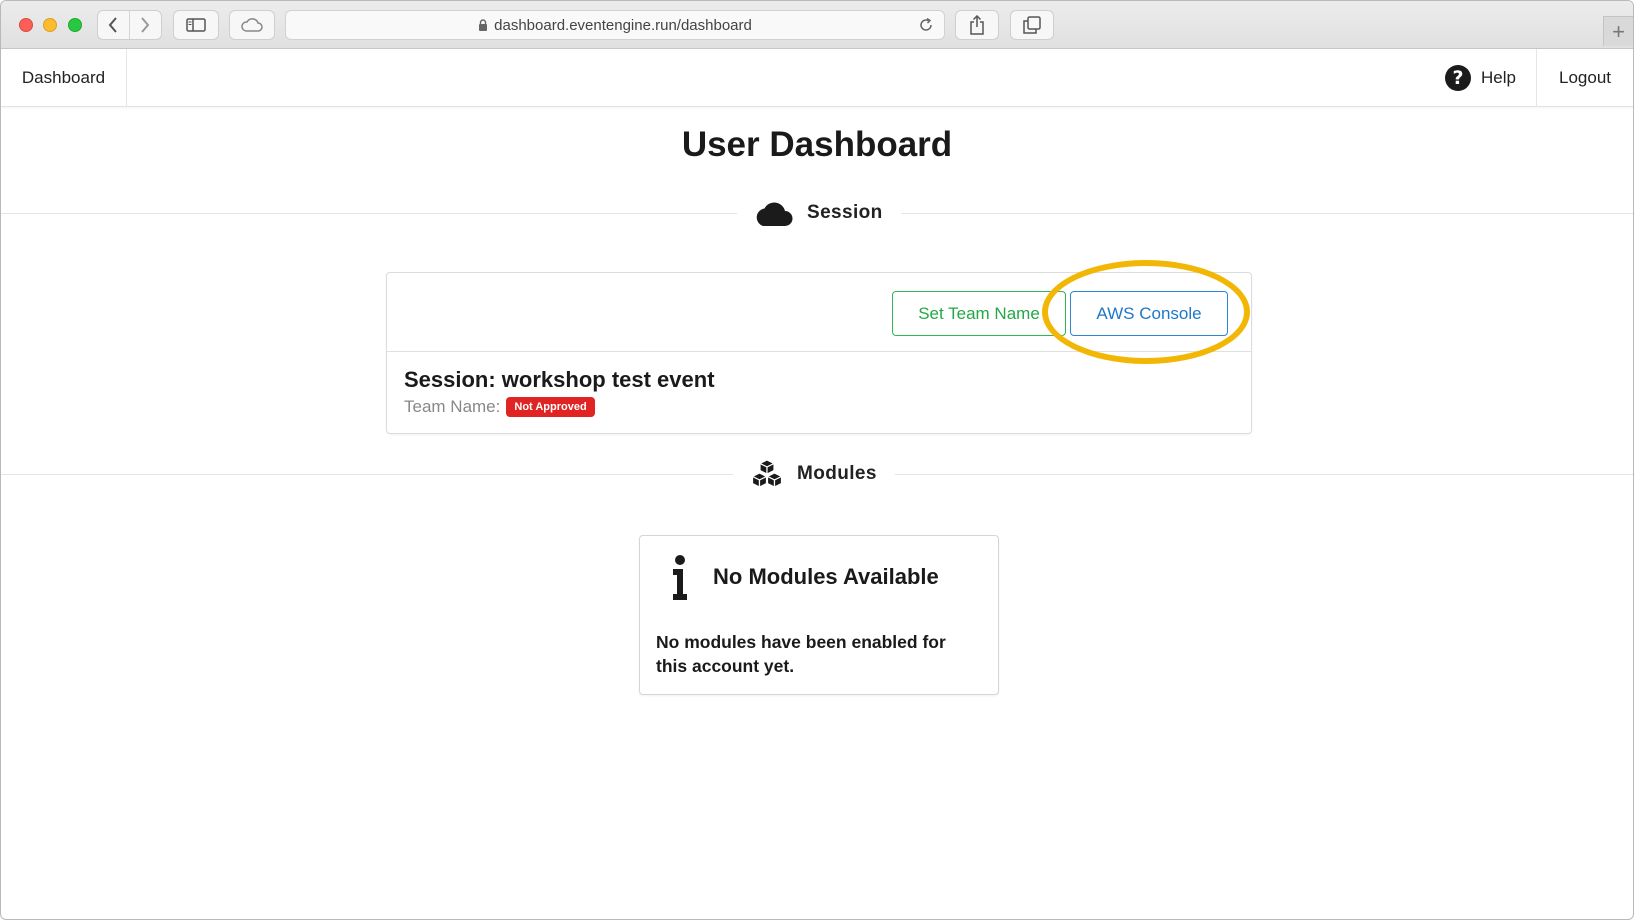 The image size is (1634, 920). What do you see at coordinates (845, 212) in the screenshot?
I see `session-heading-text: Session` at bounding box center [845, 212].